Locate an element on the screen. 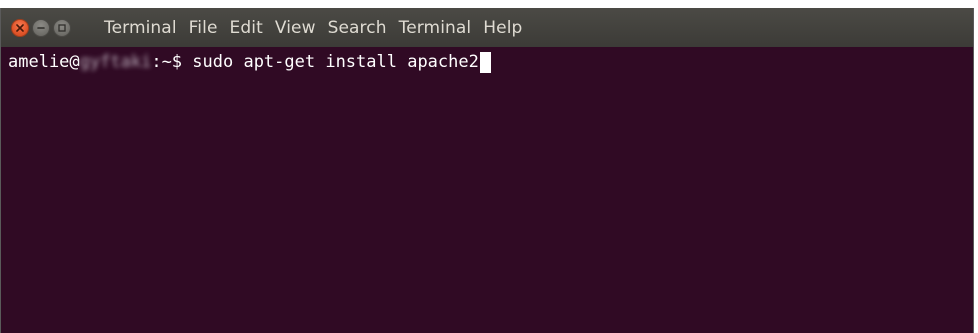 This screenshot has height=333, width=978. menu-view: View is located at coordinates (295, 28).